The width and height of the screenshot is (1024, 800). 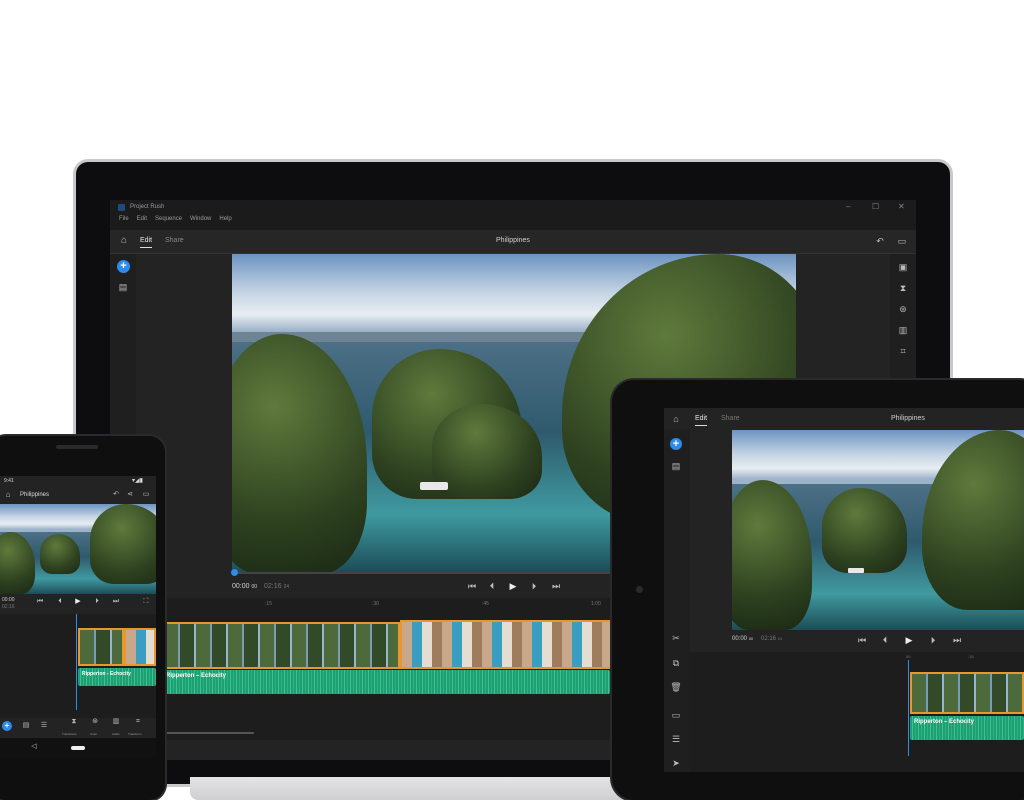 What do you see at coordinates (268, 604) in the screenshot?
I see `ruler-tick: :15` at bounding box center [268, 604].